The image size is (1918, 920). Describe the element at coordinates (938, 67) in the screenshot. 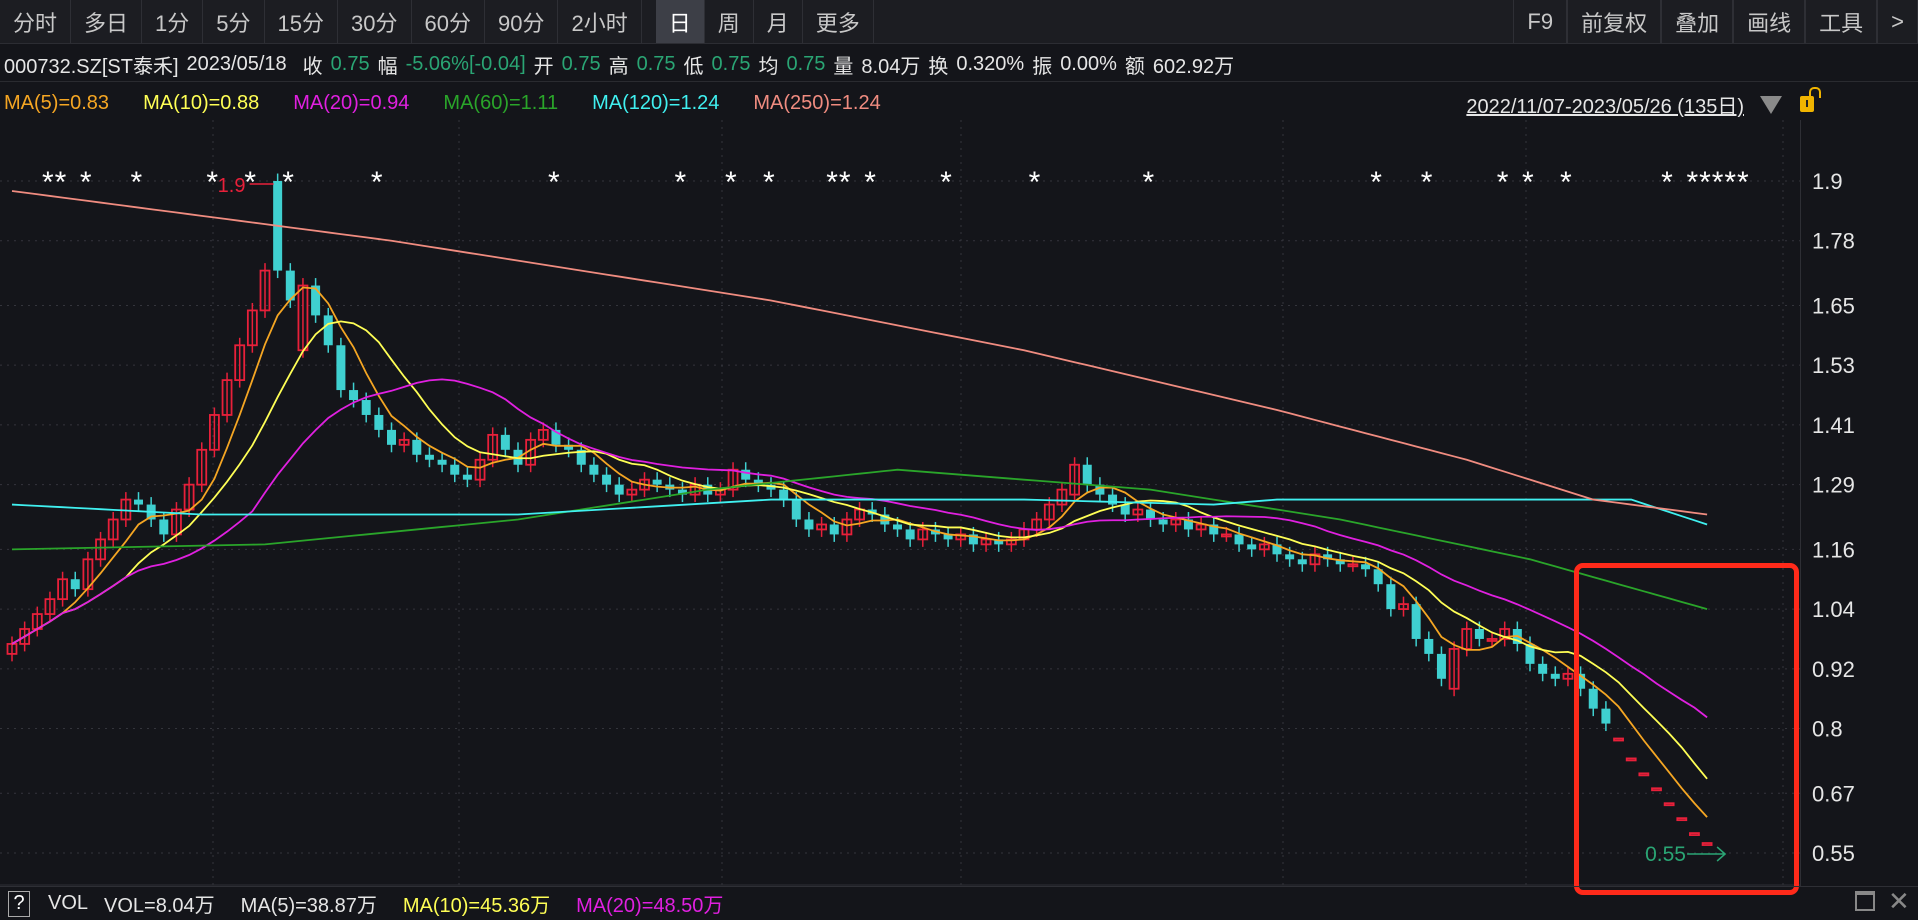

I see `turnover-label: 换` at that location.